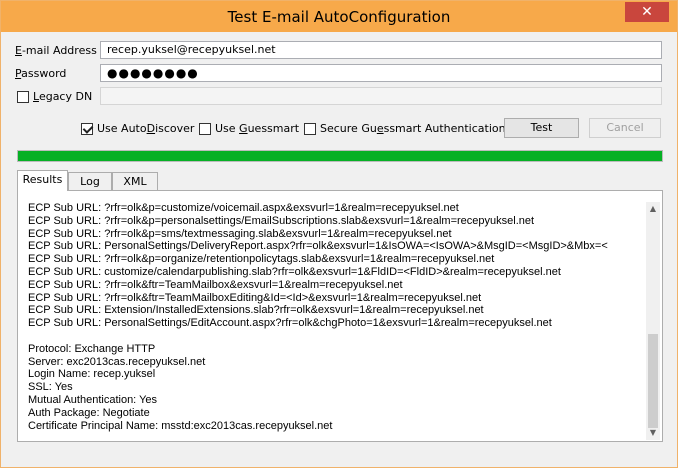  I want to click on scroll-up-icon: ▲, so click(653, 209).